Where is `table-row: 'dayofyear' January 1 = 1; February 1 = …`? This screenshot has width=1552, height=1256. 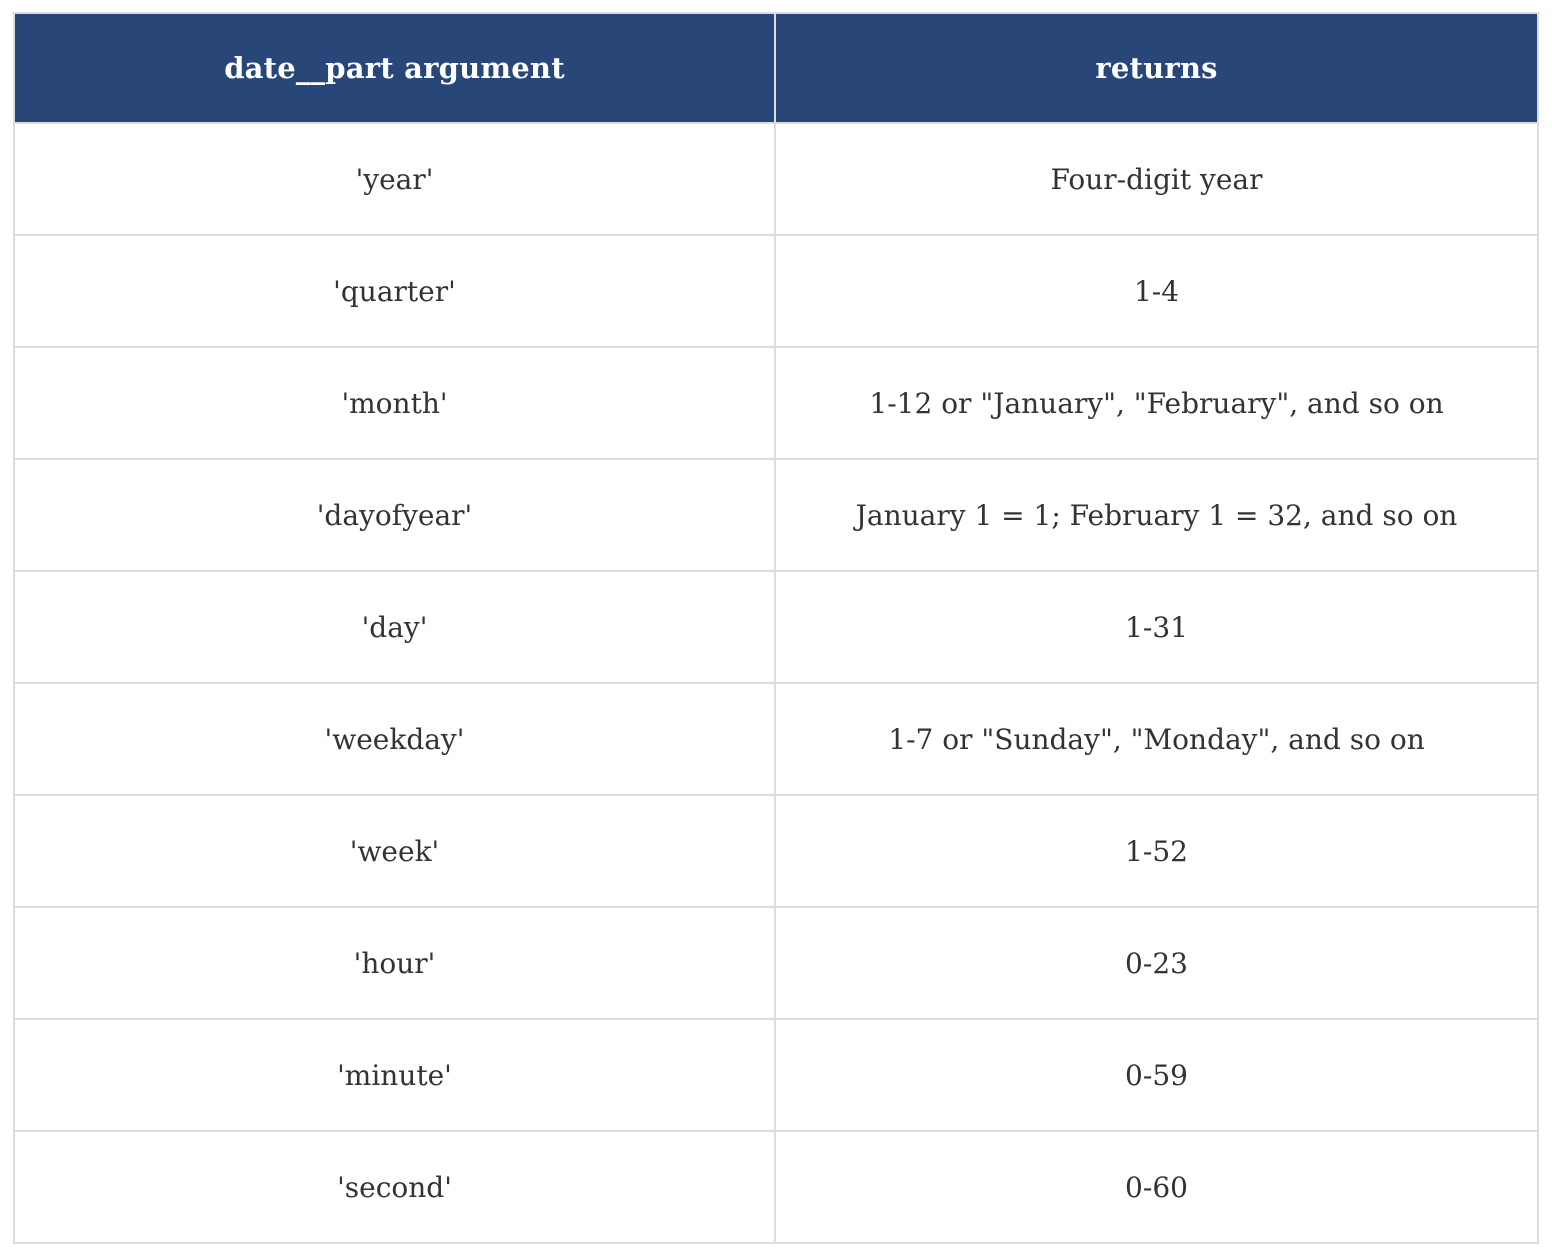 table-row: 'dayofyear' January 1 = 1; February 1 = … is located at coordinates (776, 515).